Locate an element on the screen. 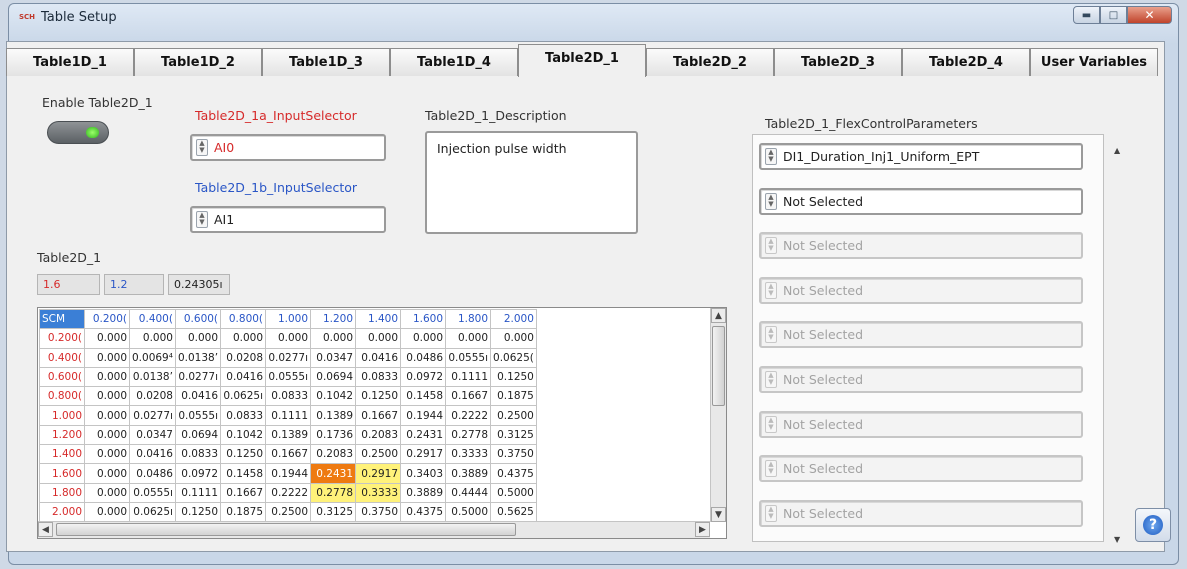 The image size is (1187, 569). row-header-cell: 0.600( is located at coordinates (62, 377).